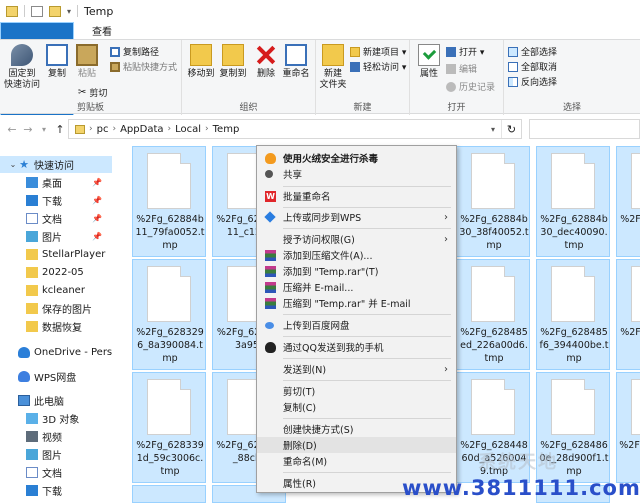  I want to click on sidebar-item-desktop: 桌面 📌, so click(56, 182).